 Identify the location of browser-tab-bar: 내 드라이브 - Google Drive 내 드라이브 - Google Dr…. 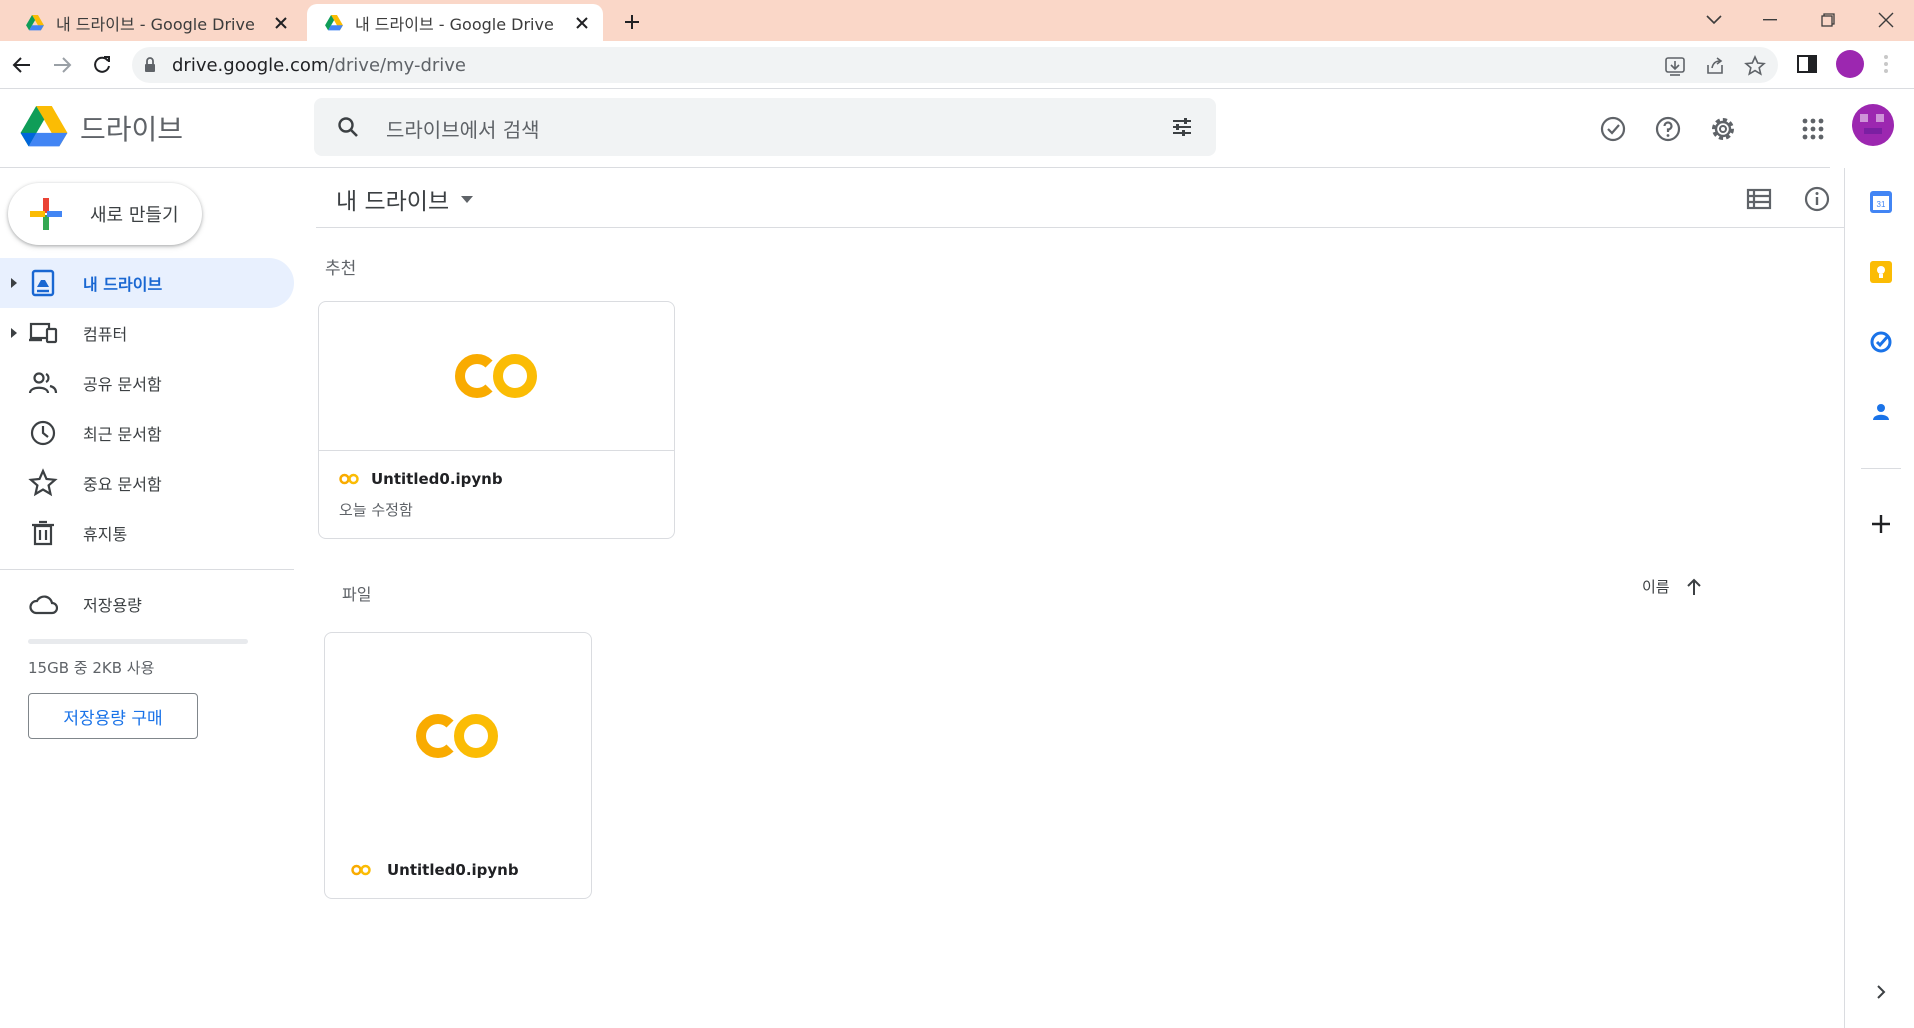
(957, 20).